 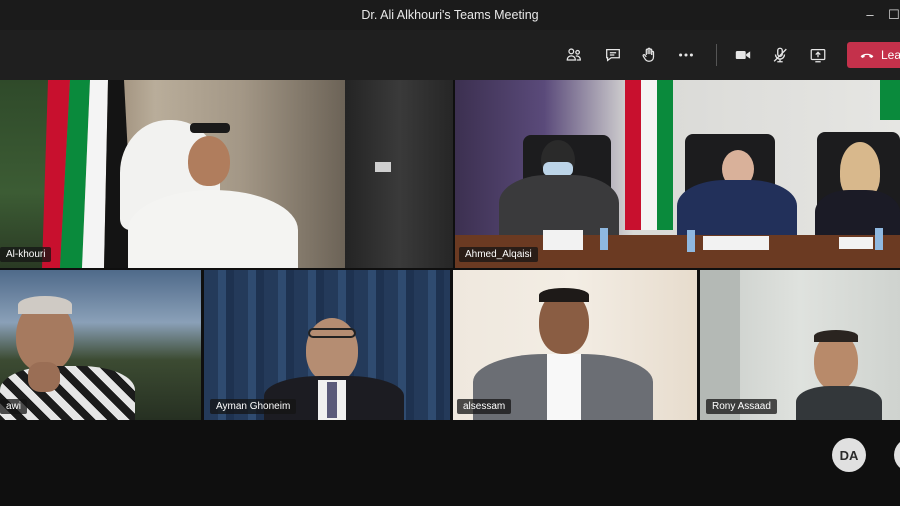 What do you see at coordinates (563, 240) in the screenshot?
I see `papers-left` at bounding box center [563, 240].